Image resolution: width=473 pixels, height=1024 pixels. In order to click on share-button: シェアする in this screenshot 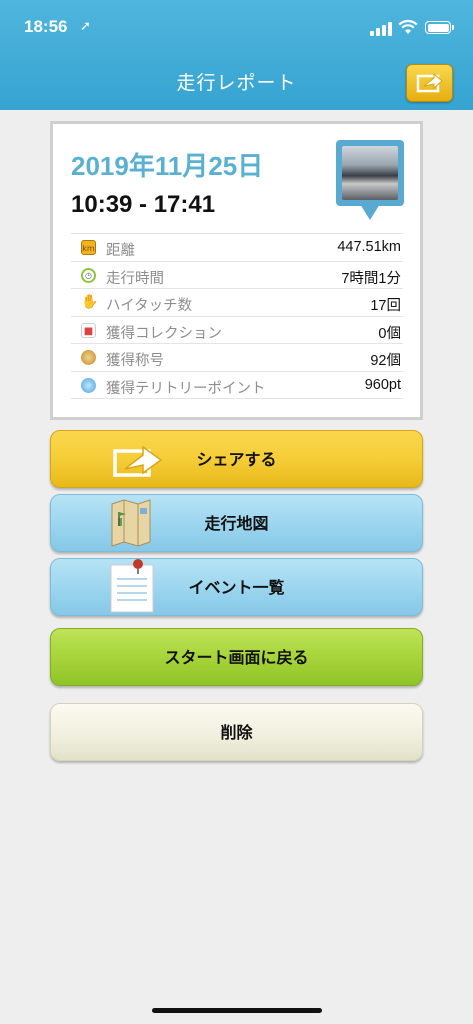, I will do `click(236, 459)`.